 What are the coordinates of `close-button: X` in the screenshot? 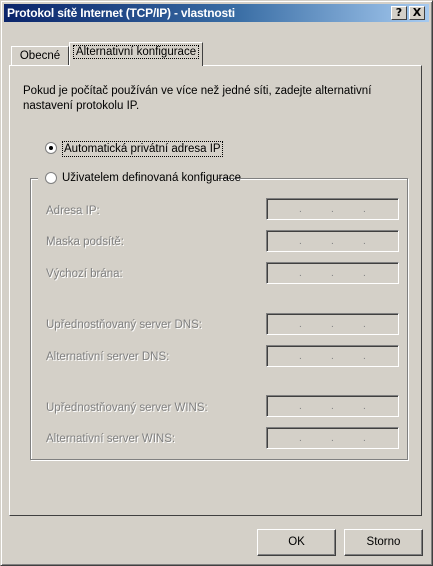 It's located at (417, 13).